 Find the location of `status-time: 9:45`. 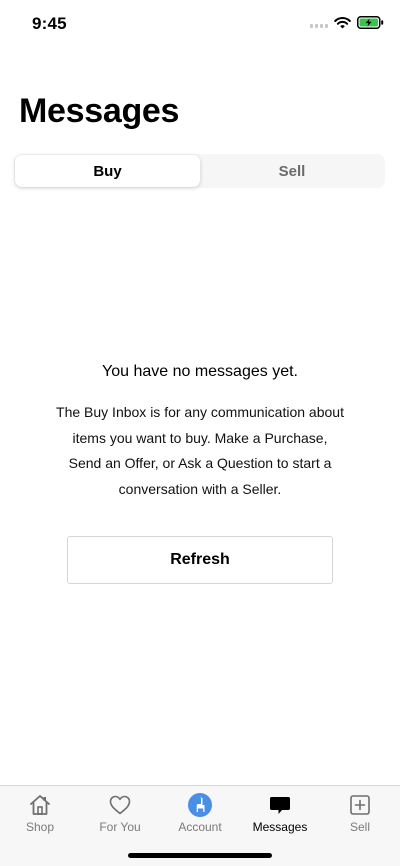

status-time: 9:45 is located at coordinates (49, 23).